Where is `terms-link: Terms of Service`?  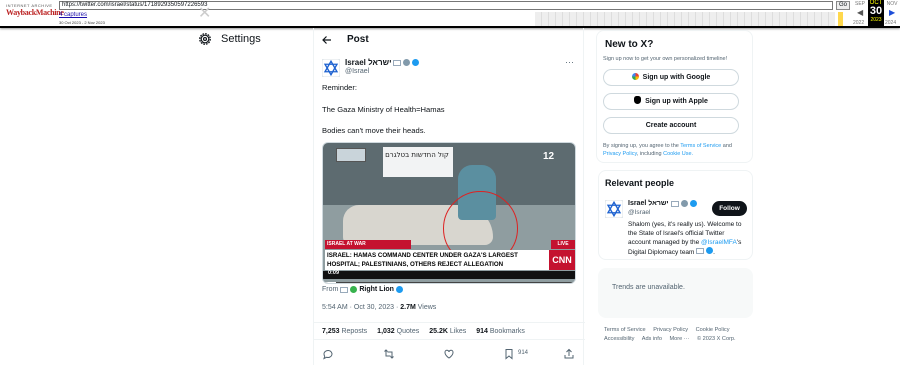
terms-link: Terms of Service is located at coordinates (700, 146).